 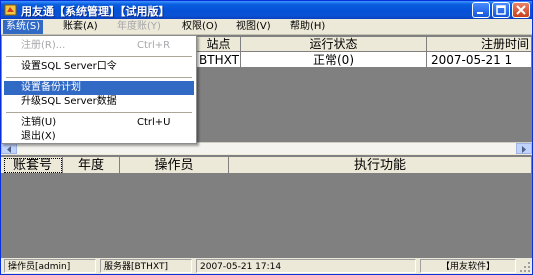 What do you see at coordinates (80, 27) in the screenshot?
I see `menu-account: 账套(A)` at bounding box center [80, 27].